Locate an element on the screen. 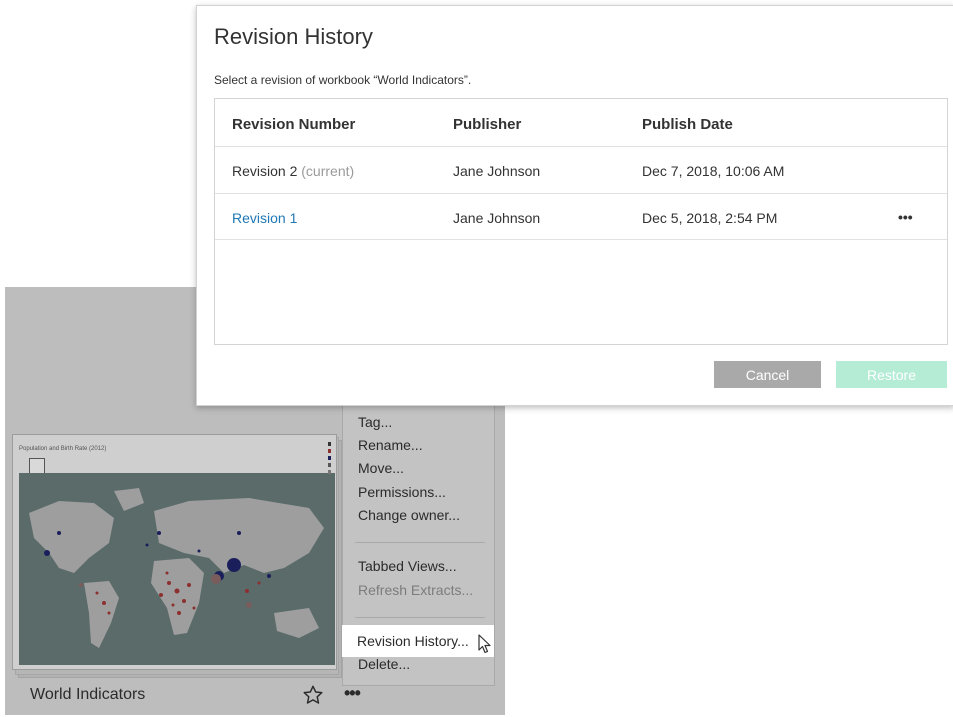 This screenshot has width=953, height=717. revision-number-cell: Revision 2 (current) is located at coordinates (293, 171).